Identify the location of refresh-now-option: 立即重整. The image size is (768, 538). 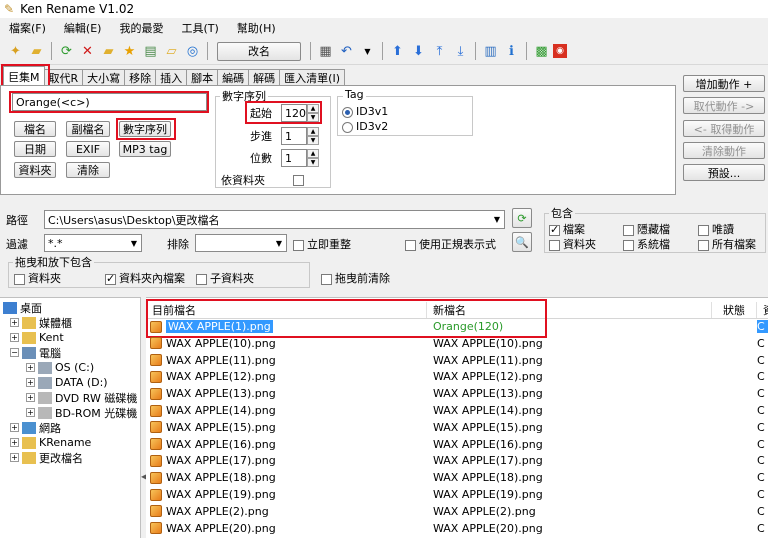
(322, 244).